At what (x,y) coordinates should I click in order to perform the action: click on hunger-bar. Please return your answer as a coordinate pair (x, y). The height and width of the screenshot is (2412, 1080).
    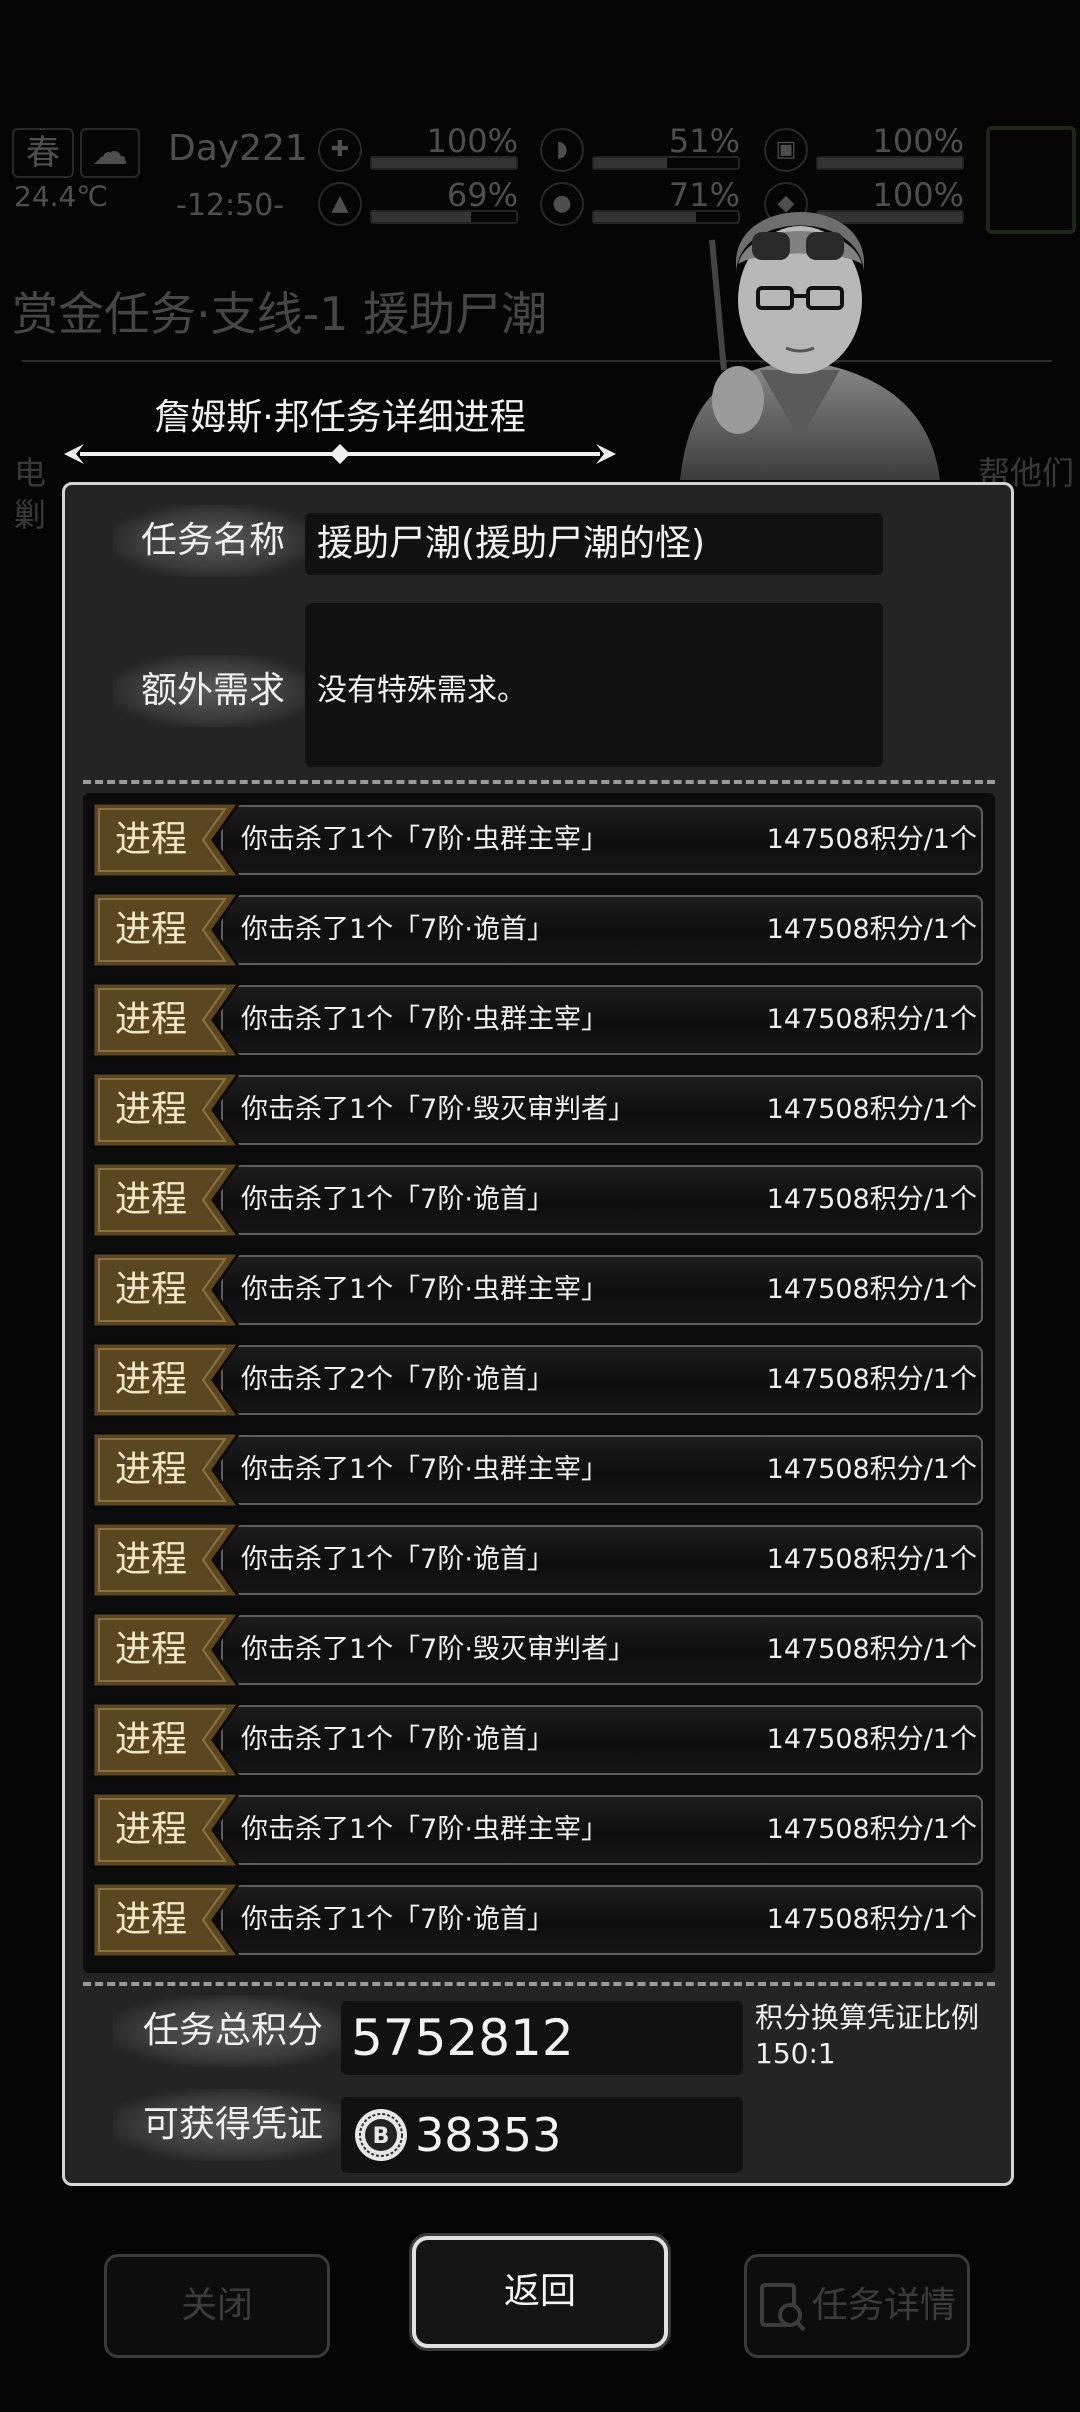
    Looking at the image, I should click on (666, 163).